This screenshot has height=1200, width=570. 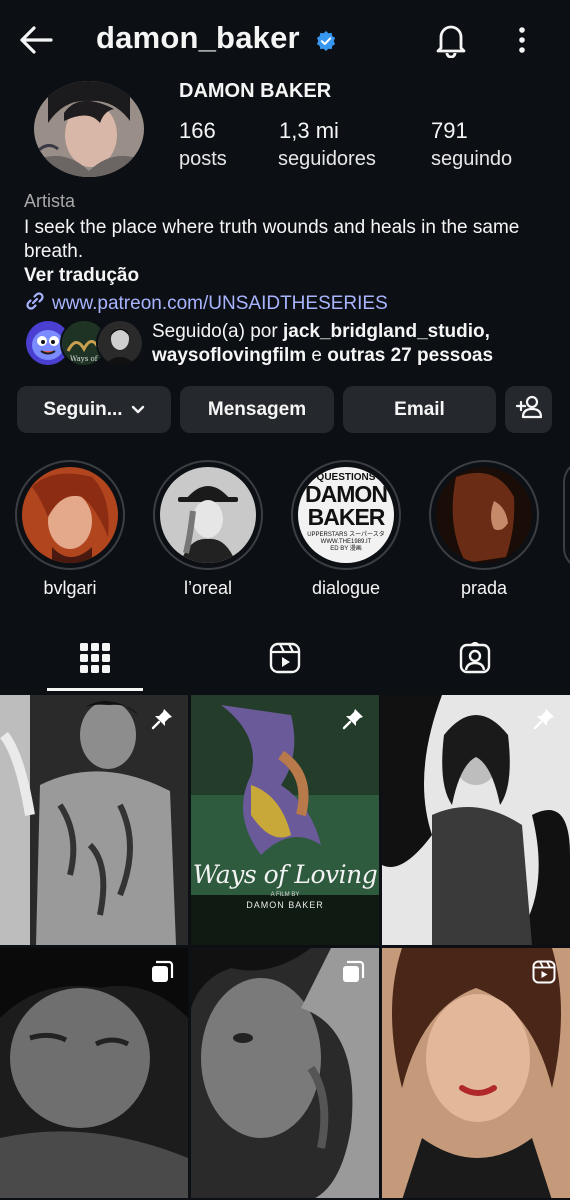 I want to click on tab-tagged, so click(x=475, y=660).